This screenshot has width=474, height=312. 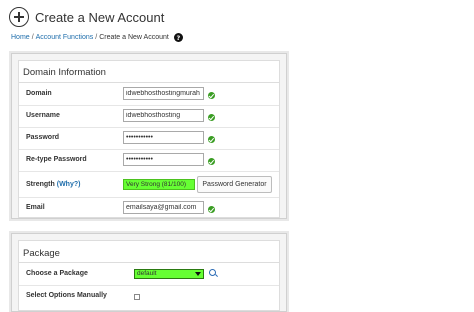 What do you see at coordinates (211, 95) in the screenshot?
I see `domain-valid-check-icon` at bounding box center [211, 95].